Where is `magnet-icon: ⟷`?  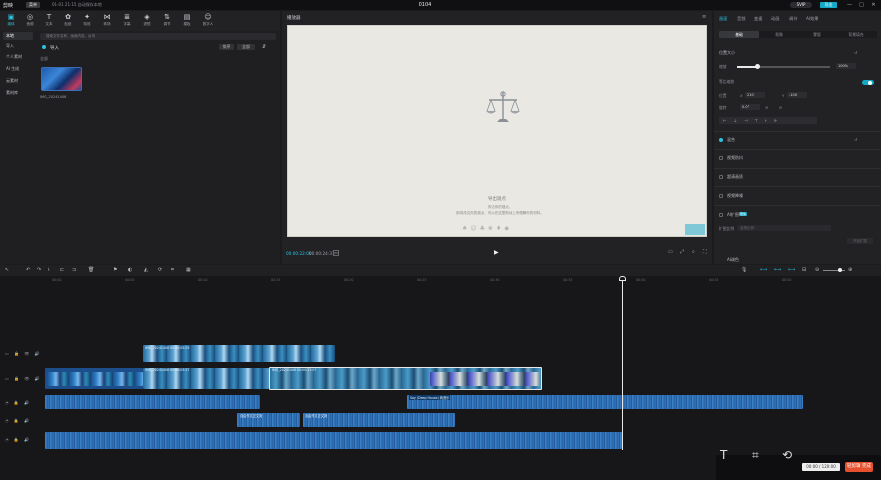 magnet-icon: ⟷ is located at coordinates (763, 270).